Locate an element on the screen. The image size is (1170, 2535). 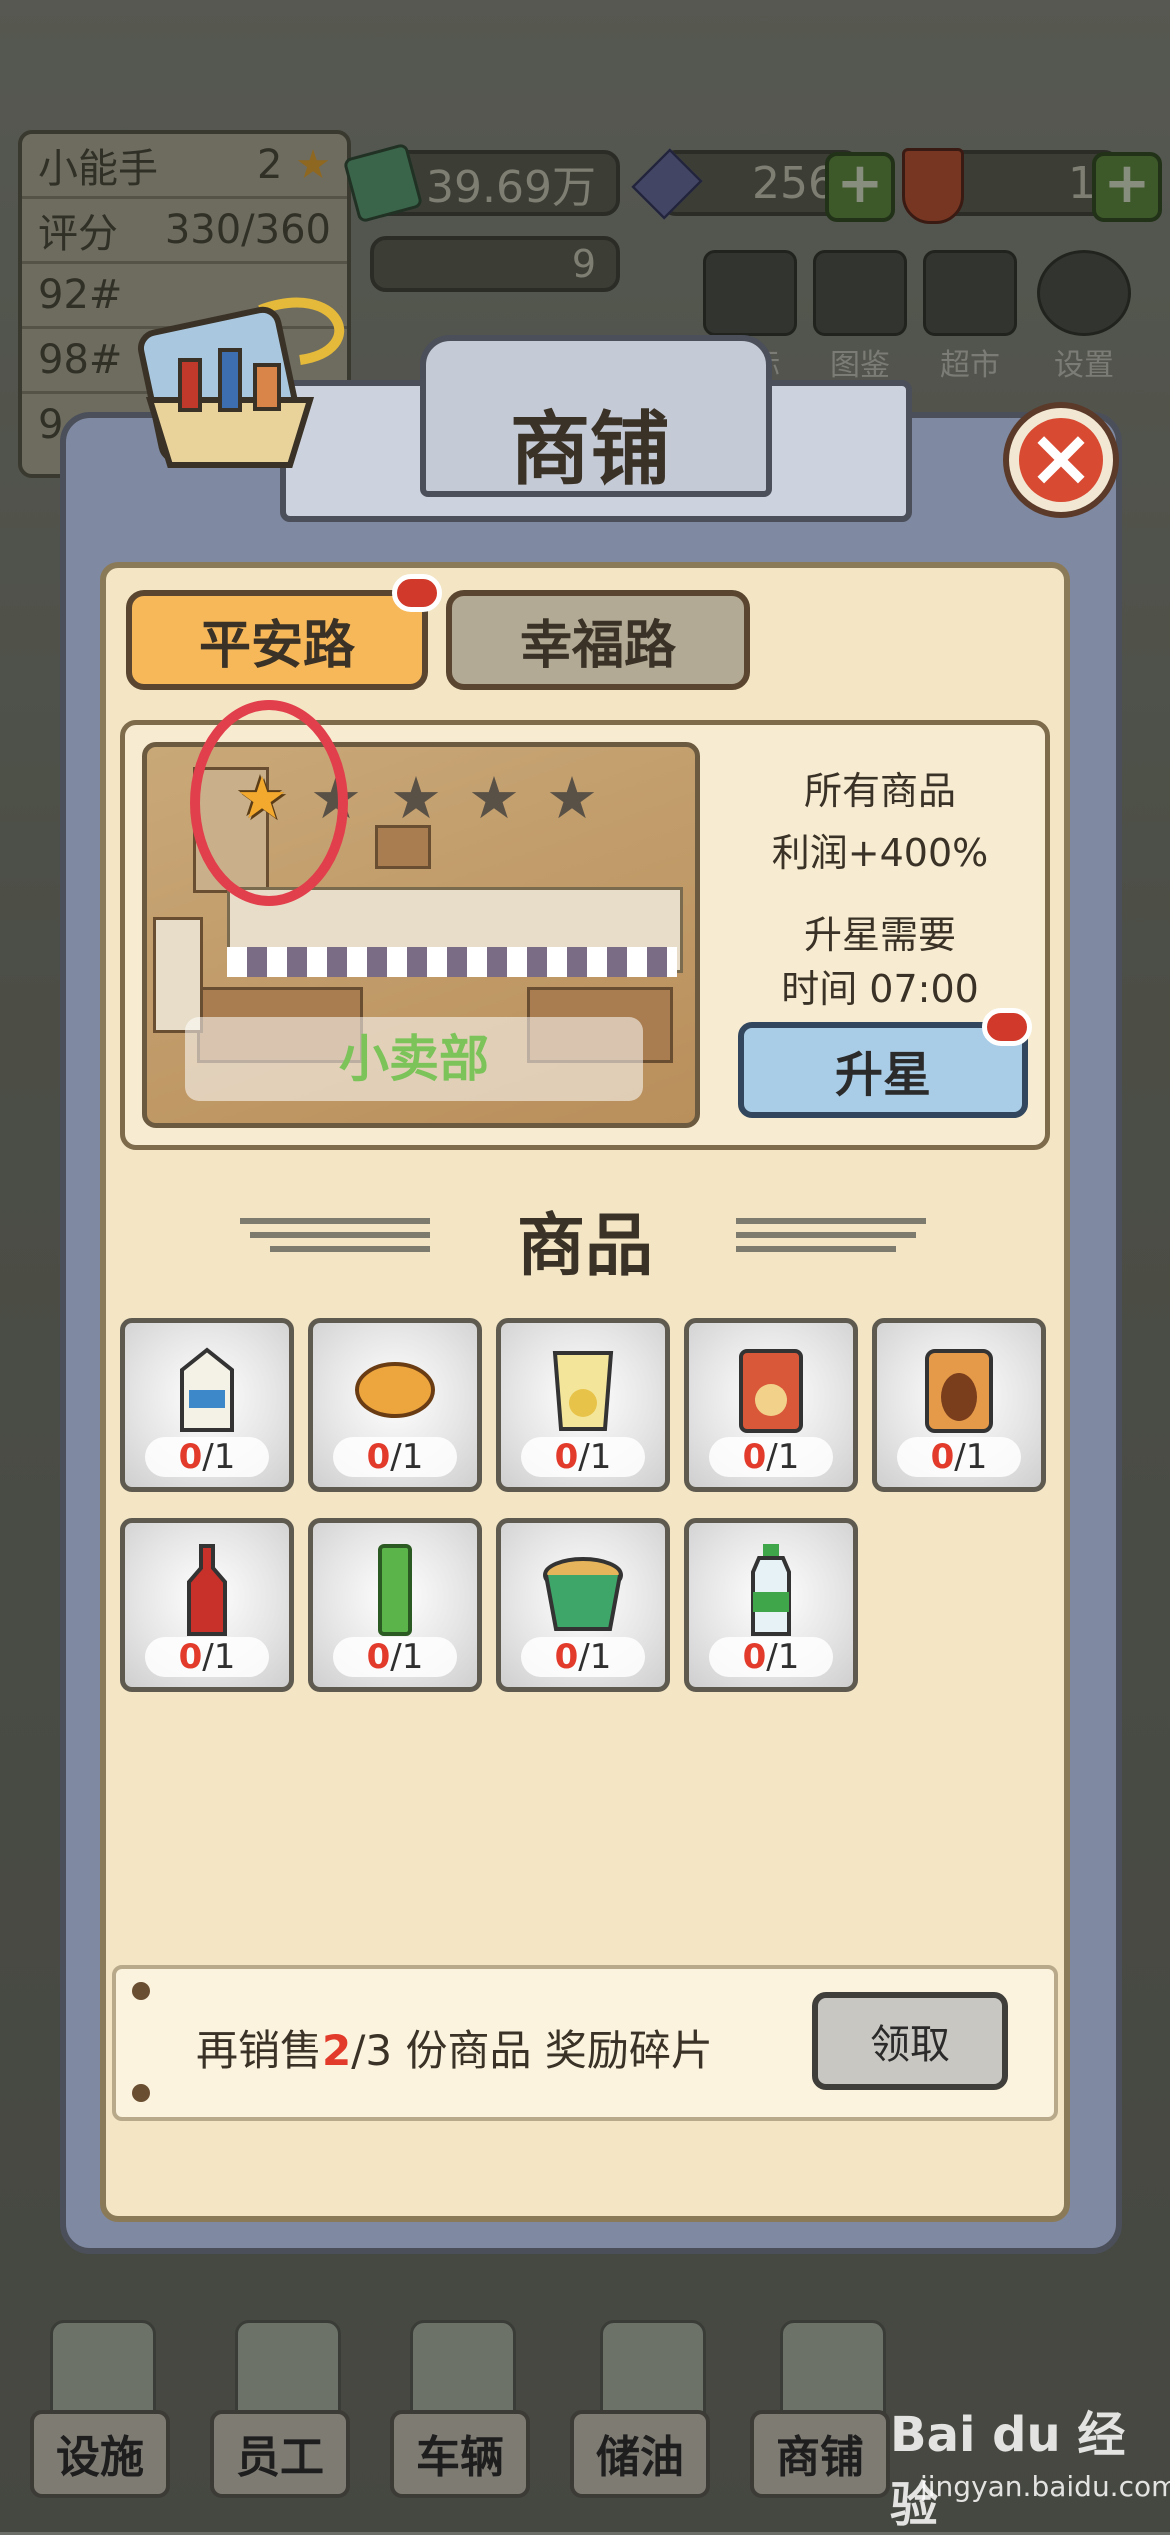
goods-item-cup-noodles: 0/1 is located at coordinates (583, 1605).